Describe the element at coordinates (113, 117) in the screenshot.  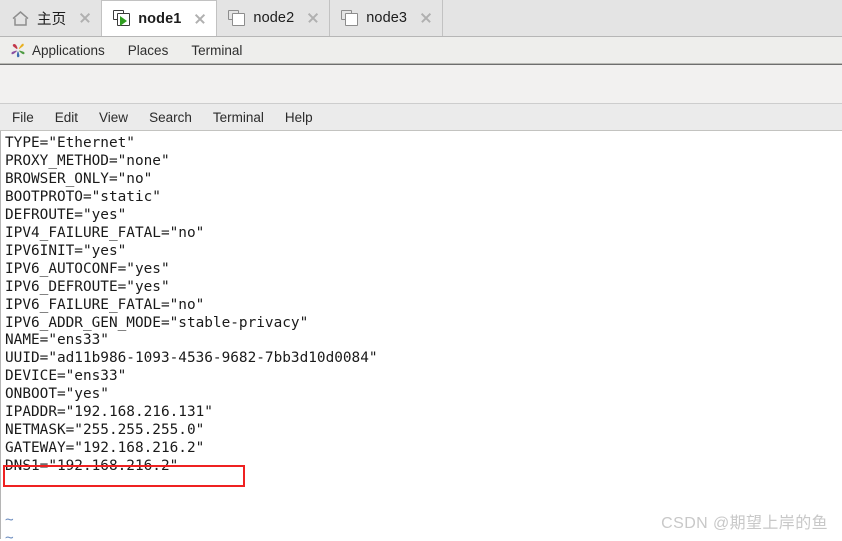
I see `menu-view: View` at that location.